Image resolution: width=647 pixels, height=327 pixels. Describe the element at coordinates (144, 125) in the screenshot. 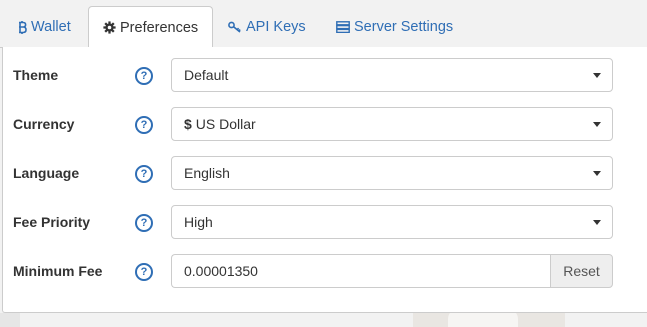

I see `currency-help-icon: ?` at that location.